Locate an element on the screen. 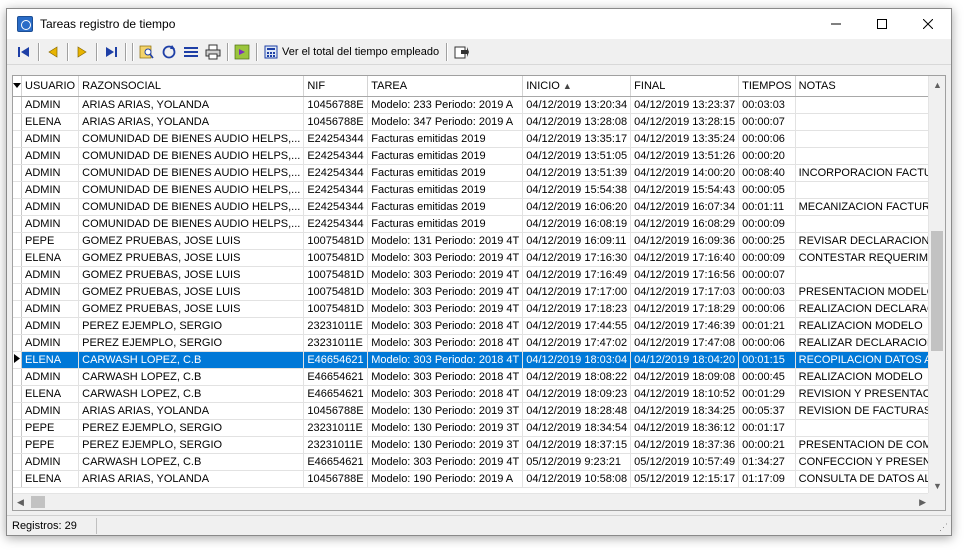  column-header-tiempos: TIEMPOS is located at coordinates (767, 86).